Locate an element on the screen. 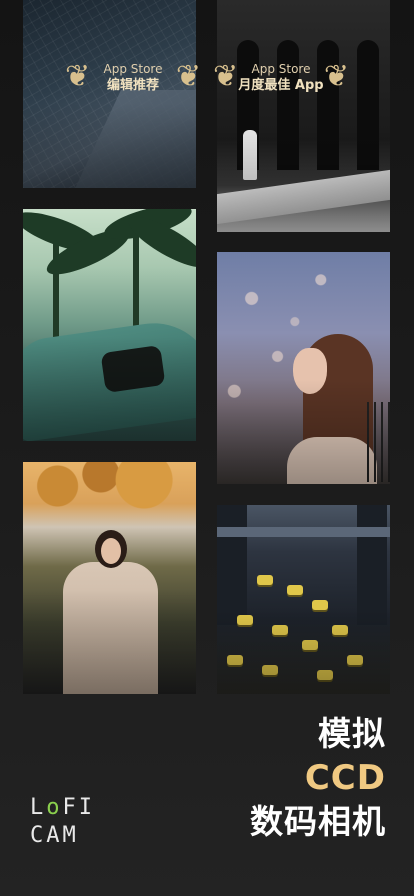 This screenshot has width=414, height=896. logo-row-1: LoFI is located at coordinates (62, 807).